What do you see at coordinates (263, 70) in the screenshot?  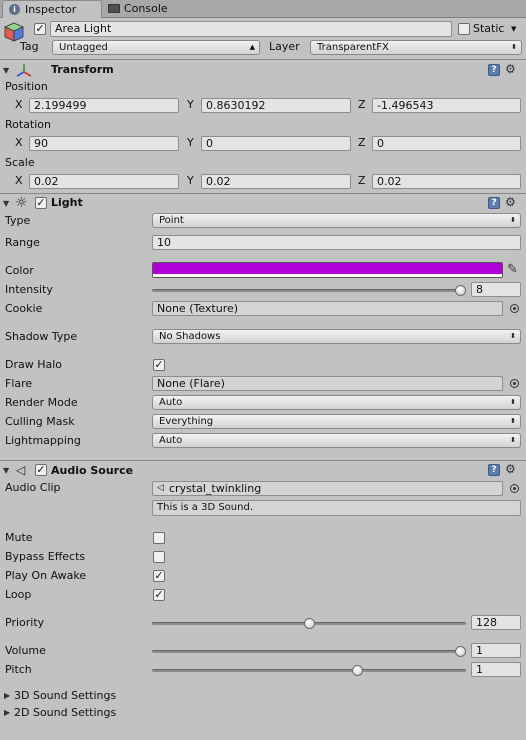 I see `transform-header: ▼ Transform ? ⚙` at bounding box center [263, 70].